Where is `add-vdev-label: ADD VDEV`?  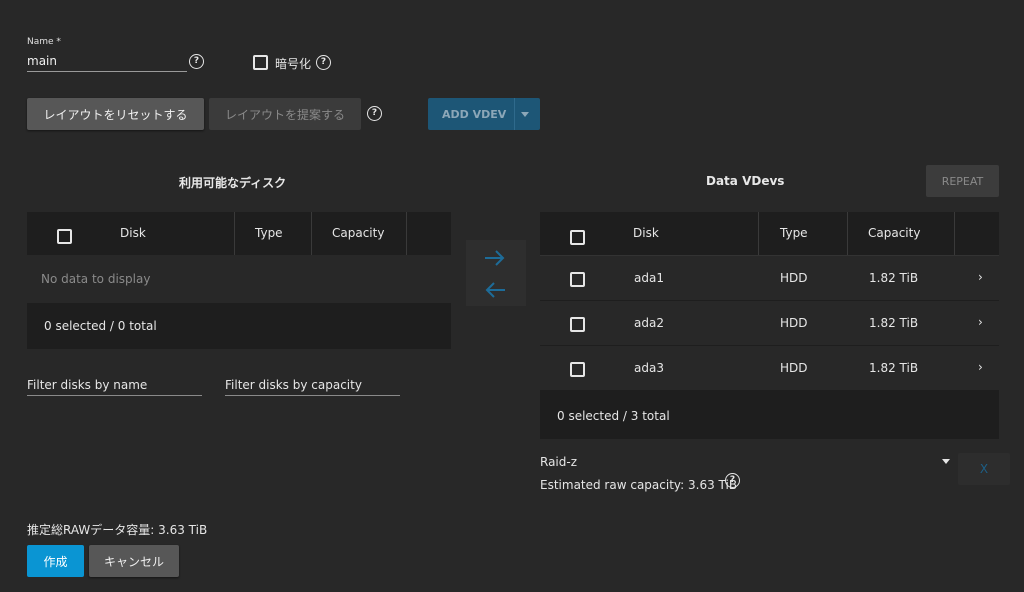
add-vdev-label: ADD VDEV is located at coordinates (474, 114).